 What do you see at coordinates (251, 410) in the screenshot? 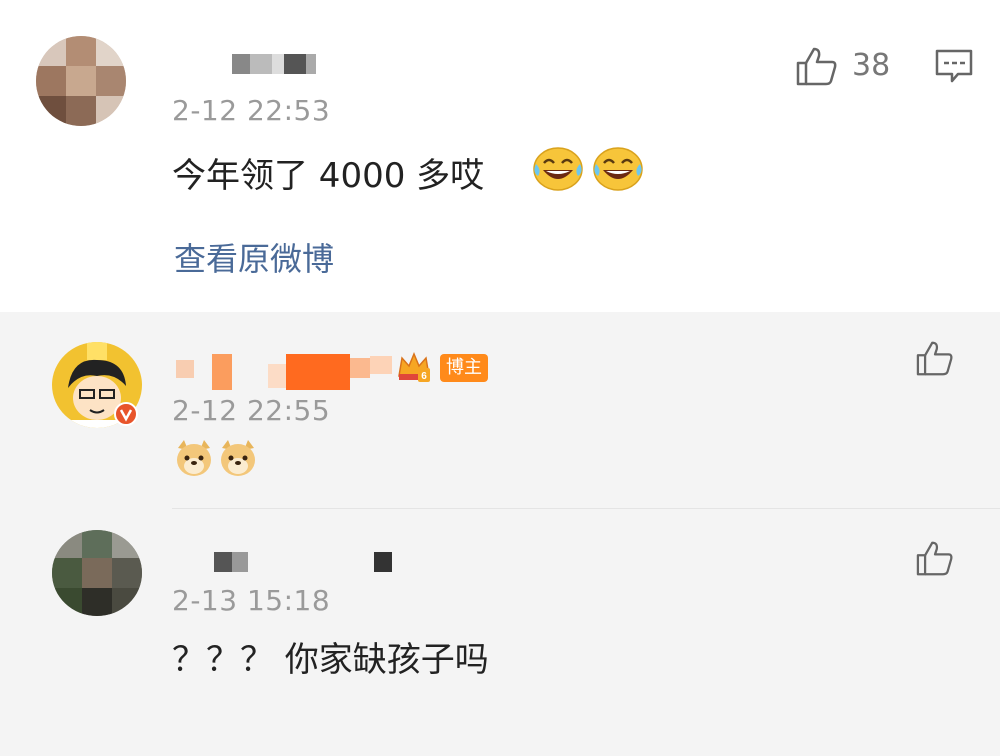
I see `reply-timestamp: 2-12 22:55` at bounding box center [251, 410].